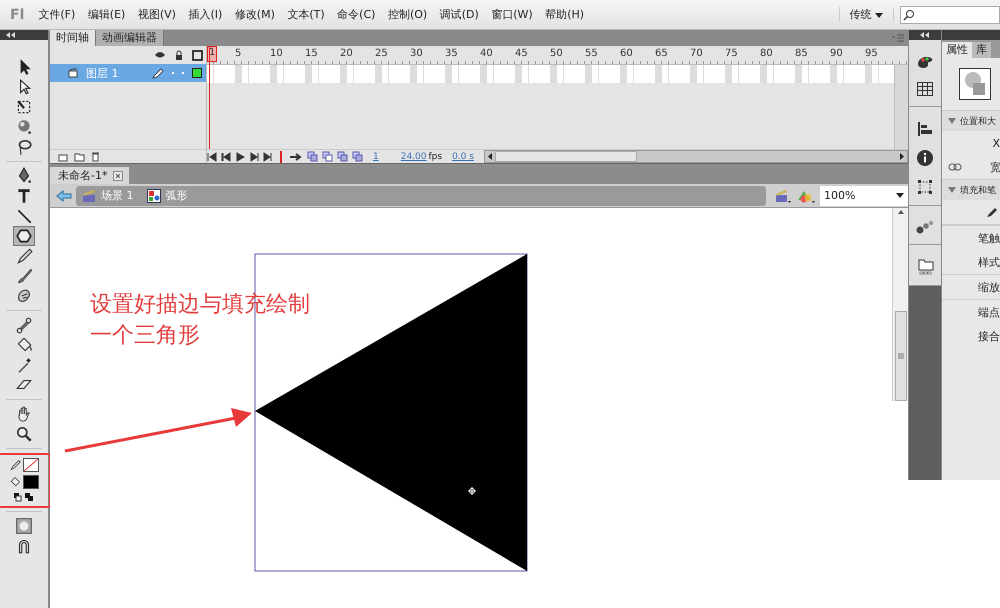 This screenshot has width=1000, height=608. Describe the element at coordinates (801, 53) in the screenshot. I see `frame-number: 85` at that location.